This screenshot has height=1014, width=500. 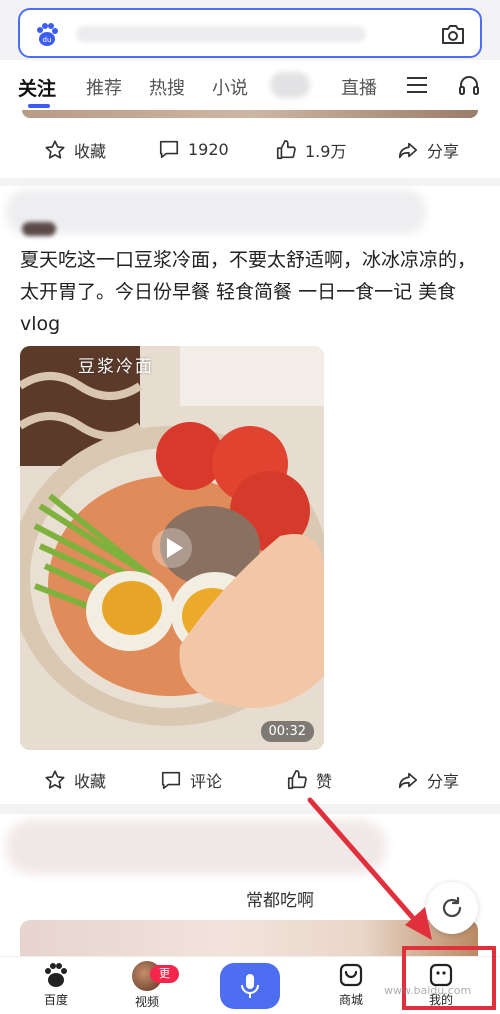 I want to click on like-count: 1.9万, so click(x=326, y=151).